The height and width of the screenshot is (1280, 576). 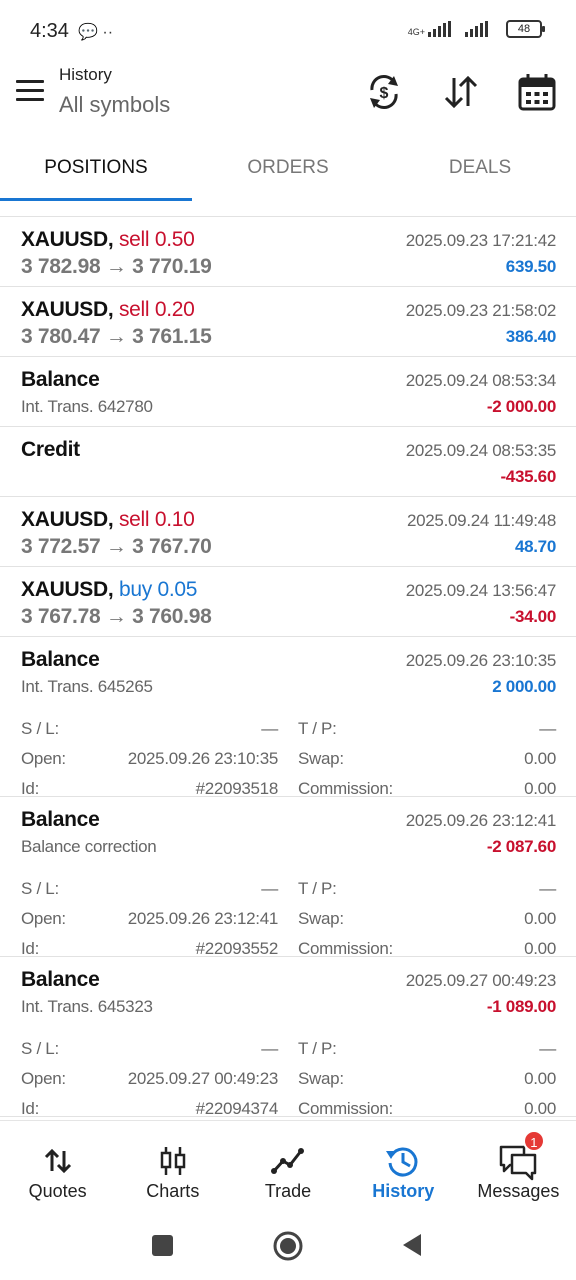 I want to click on price-range: 3 782.98 → 3 770.19, so click(x=116, y=266).